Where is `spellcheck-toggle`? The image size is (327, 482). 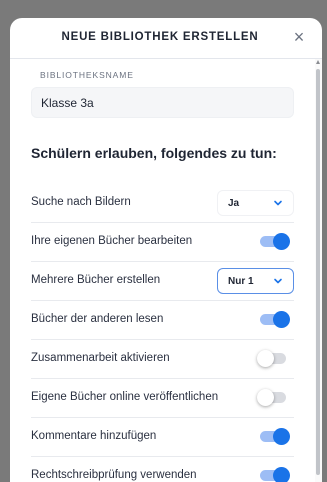
spellcheck-toggle is located at coordinates (275, 474).